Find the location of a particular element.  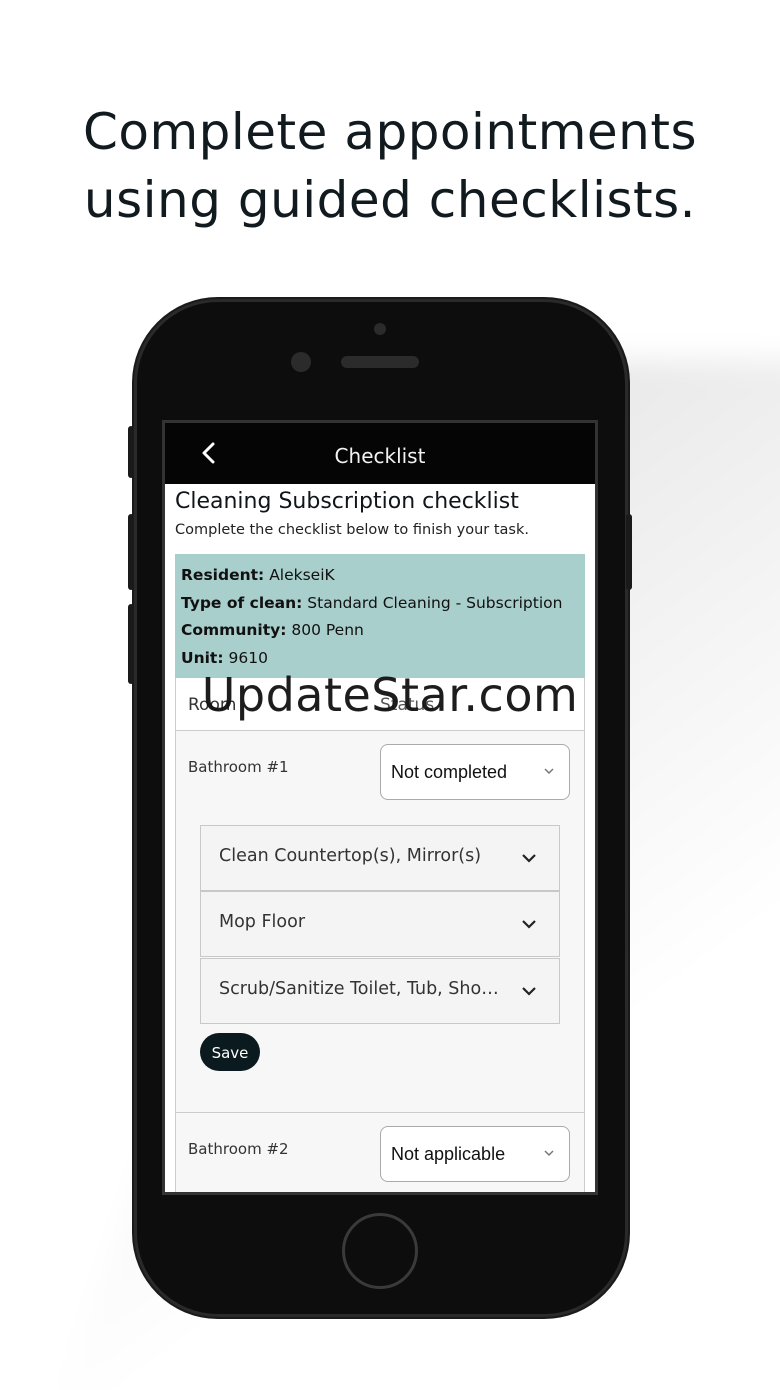

type-value: Standard Cleaning - Subscription is located at coordinates (435, 602).